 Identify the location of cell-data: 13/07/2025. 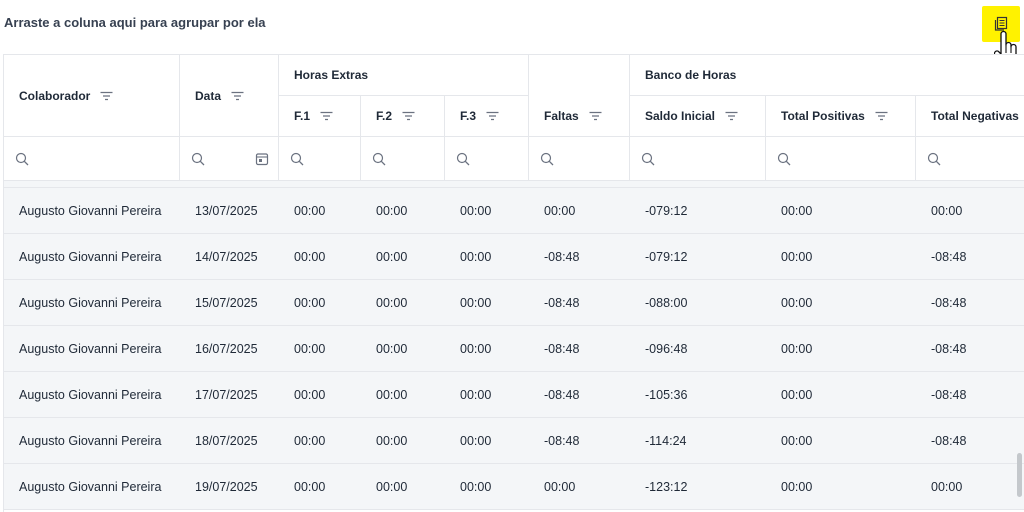
(226, 210).